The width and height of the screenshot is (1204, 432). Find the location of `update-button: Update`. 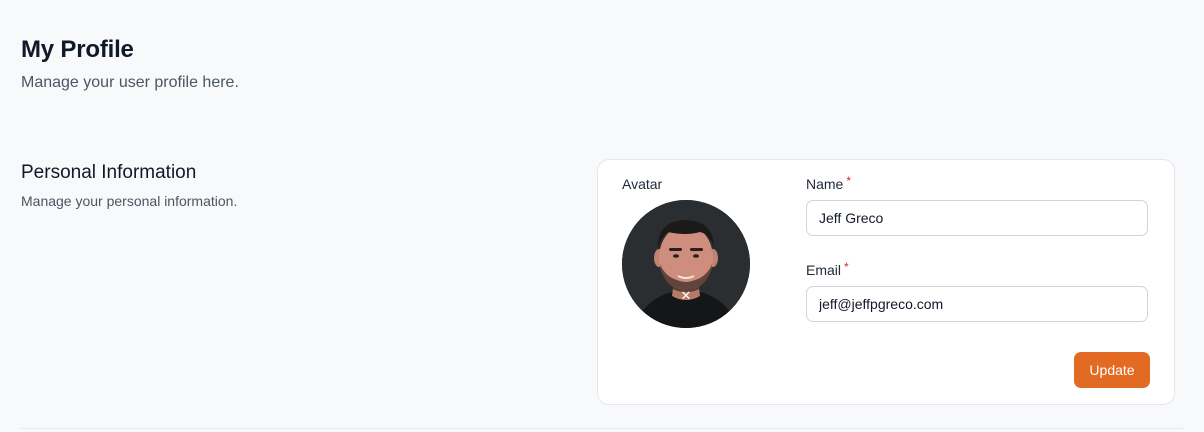

update-button: Update is located at coordinates (1112, 370).